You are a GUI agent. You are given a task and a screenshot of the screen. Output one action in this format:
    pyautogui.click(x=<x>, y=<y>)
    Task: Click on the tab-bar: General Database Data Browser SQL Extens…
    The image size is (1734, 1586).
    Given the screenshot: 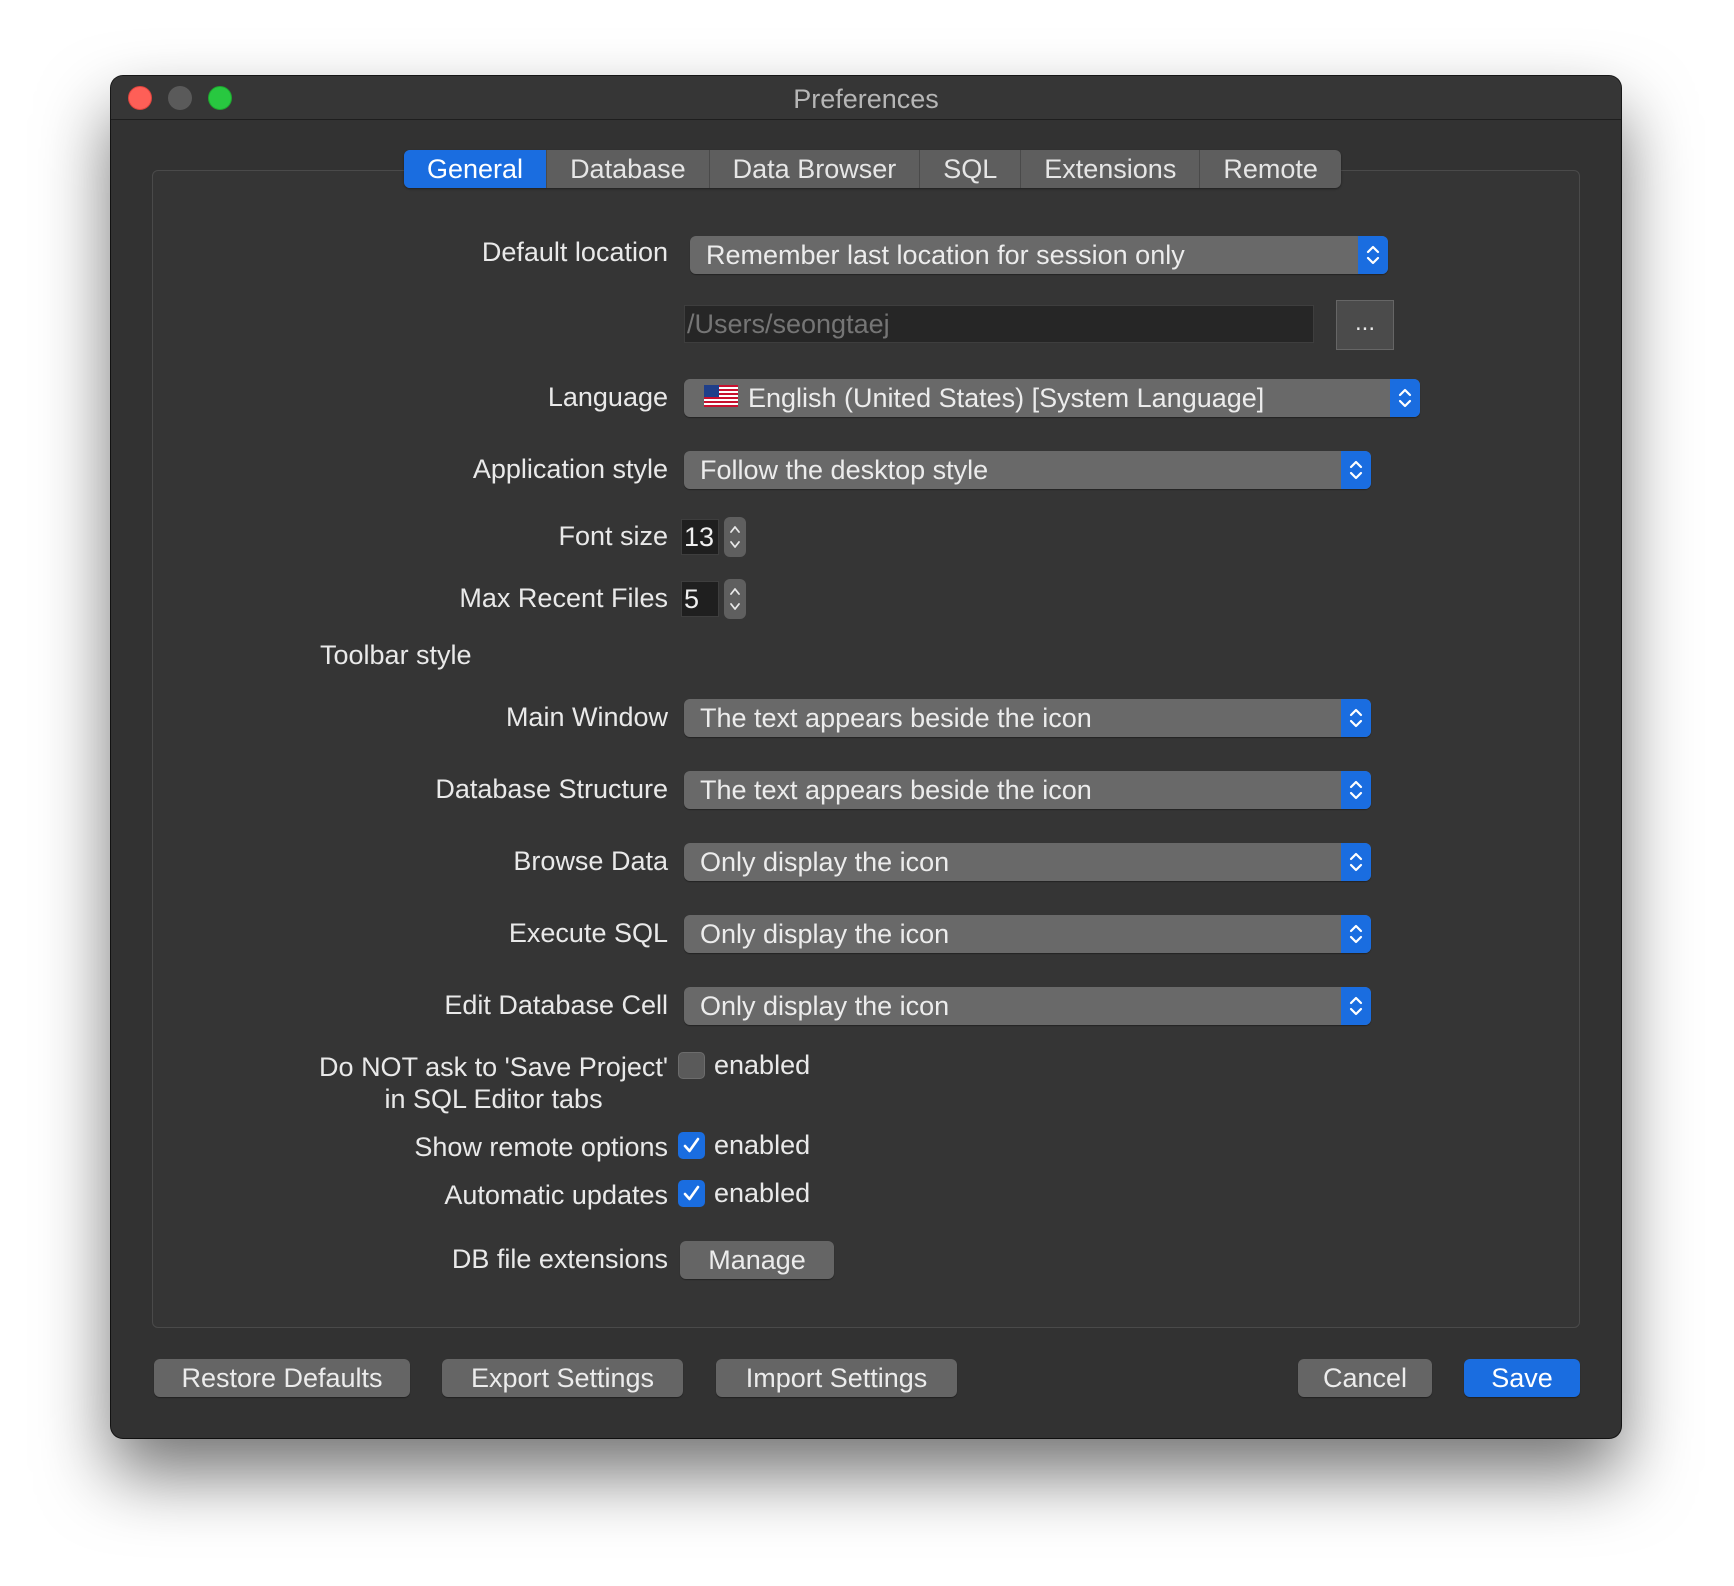 What is the action you would take?
    pyautogui.click(x=872, y=169)
    